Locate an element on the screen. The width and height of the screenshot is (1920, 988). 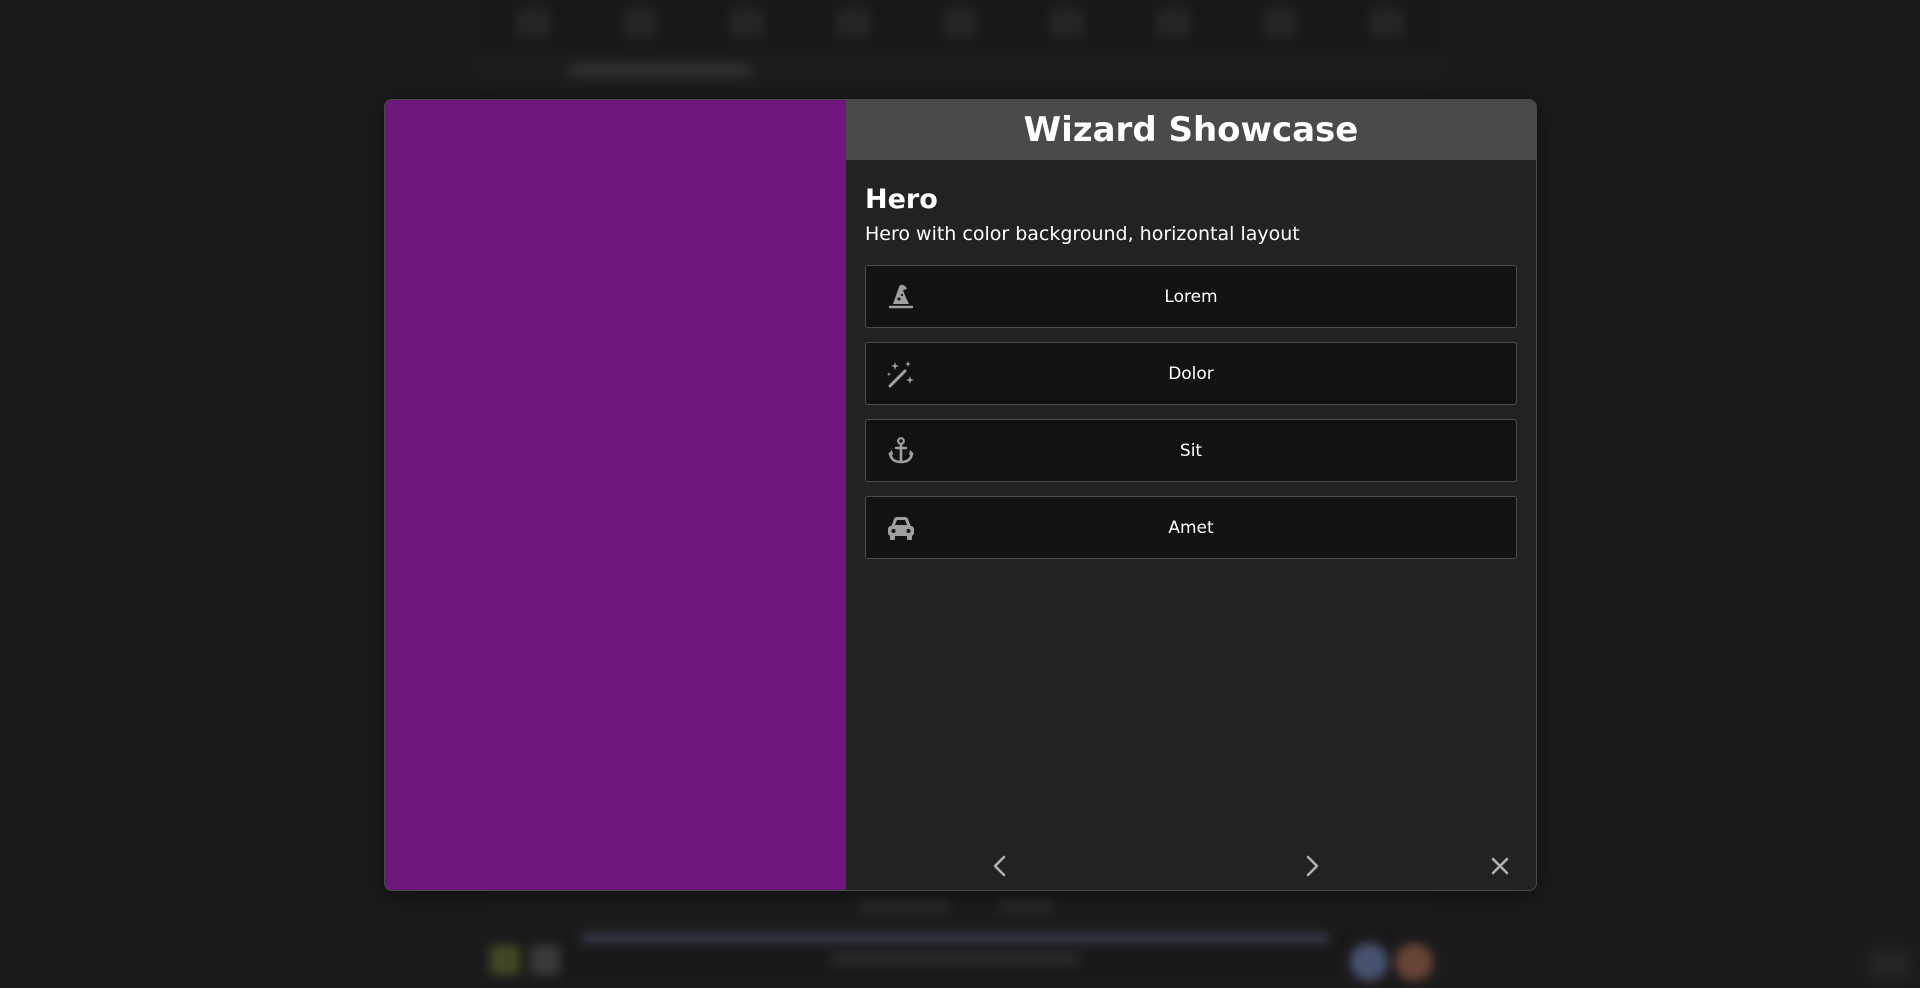
chevron-right-icon is located at coordinates (1312, 866).